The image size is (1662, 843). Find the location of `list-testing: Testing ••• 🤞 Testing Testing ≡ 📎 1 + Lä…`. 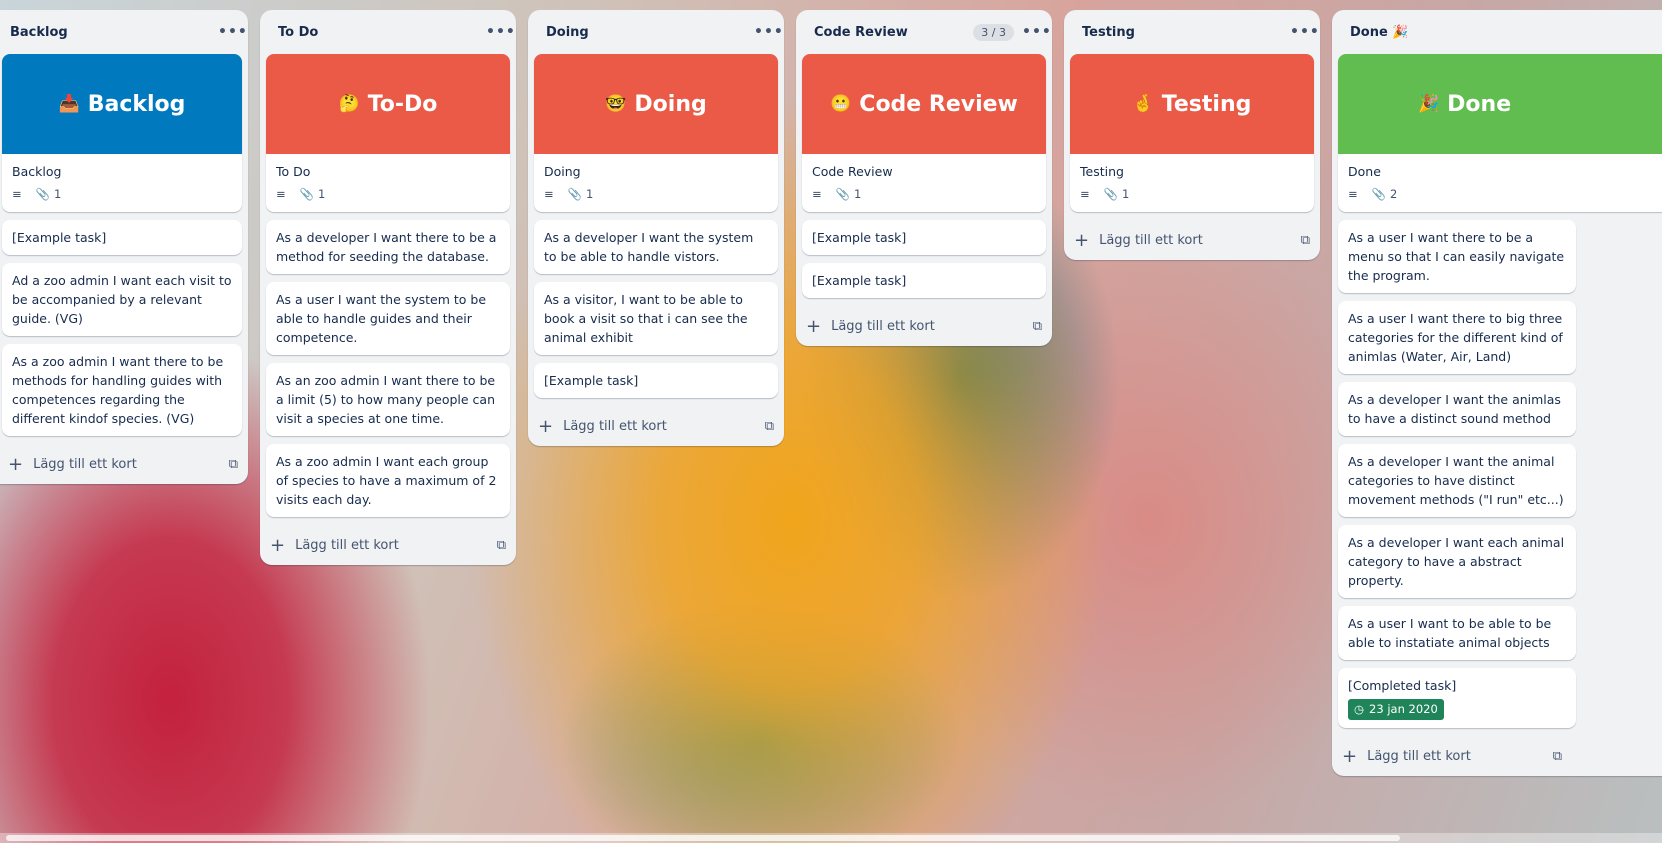

list-testing: Testing ••• 🤞 Testing Testing ≡ 📎 1 + Lä… is located at coordinates (1192, 135).